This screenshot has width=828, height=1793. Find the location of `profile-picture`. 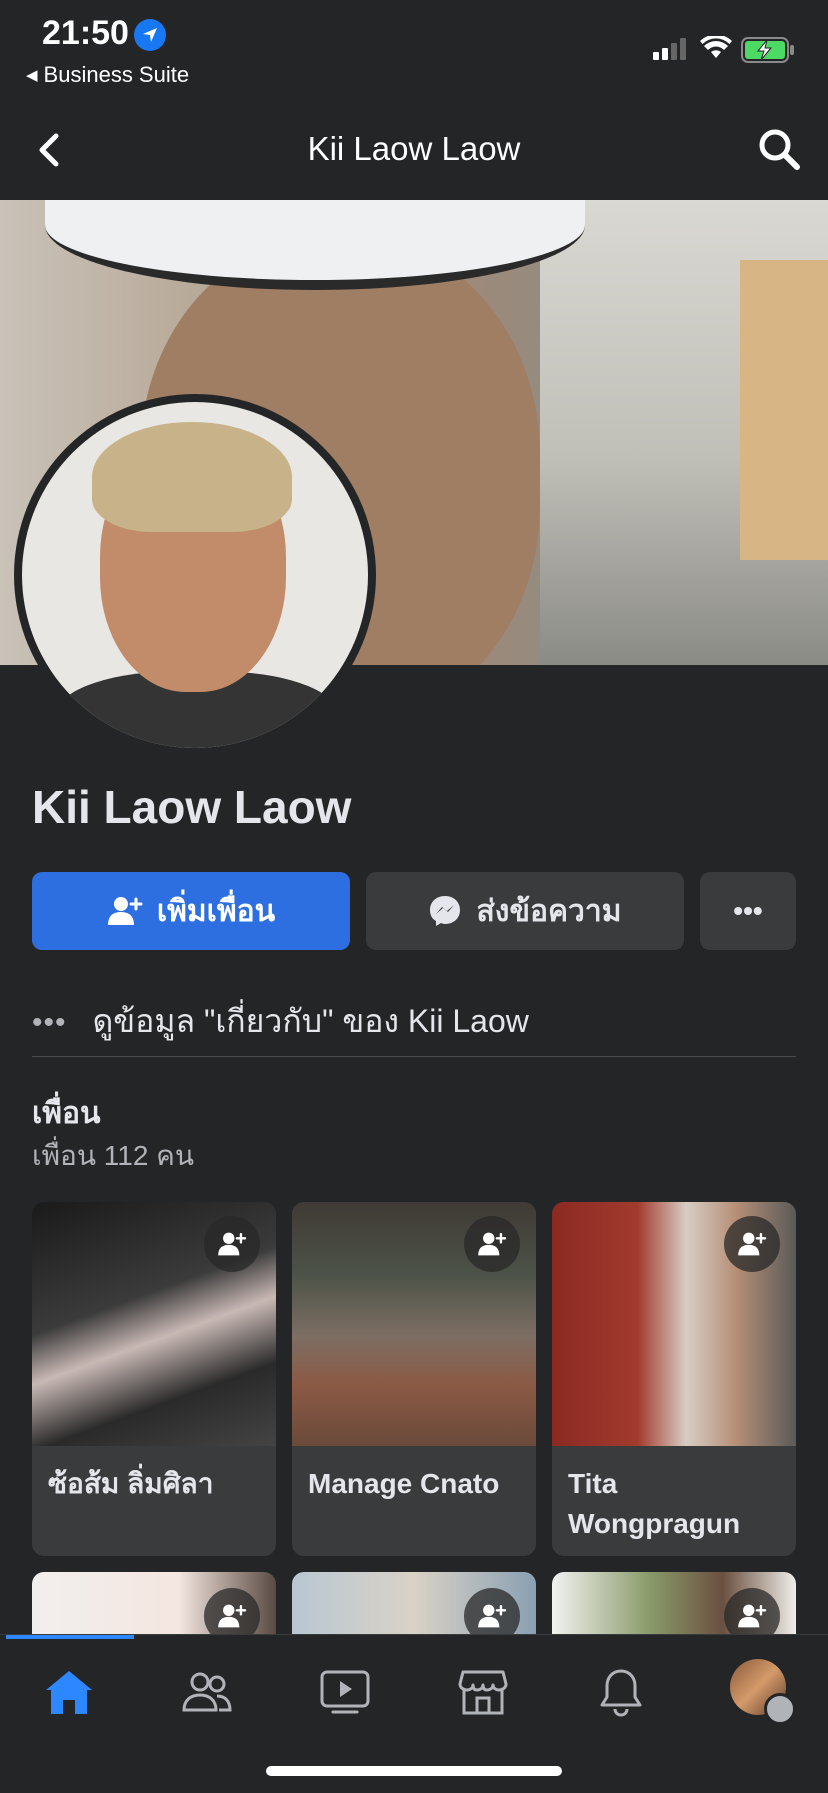

profile-picture is located at coordinates (195, 575).